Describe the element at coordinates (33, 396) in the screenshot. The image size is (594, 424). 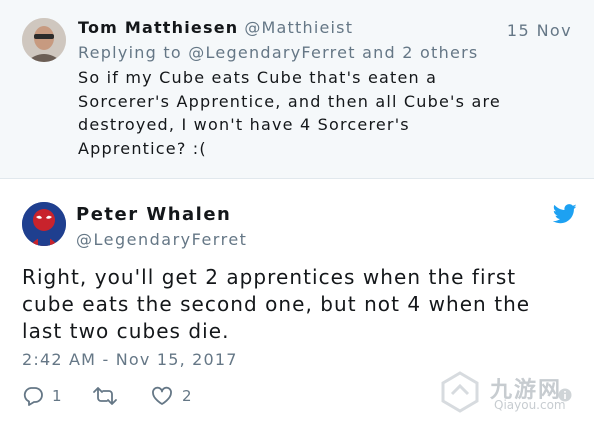
I see `reply-icon` at that location.